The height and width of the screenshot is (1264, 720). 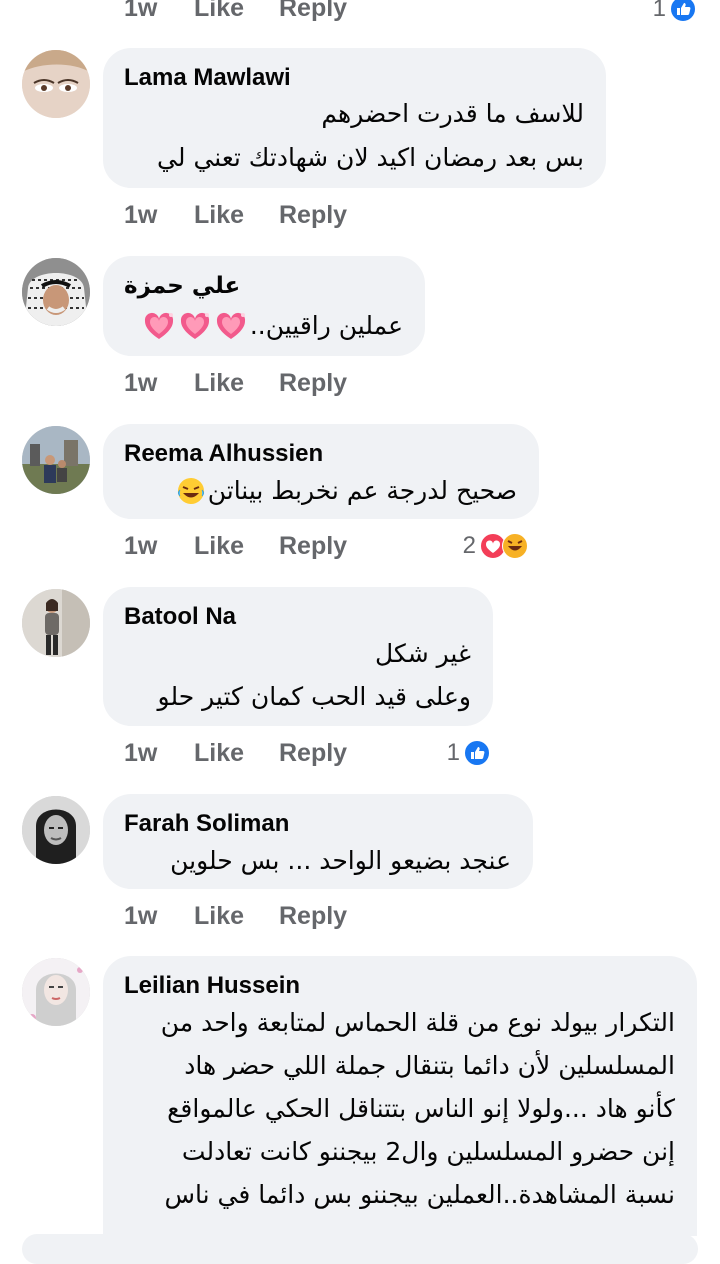 I want to click on comment-text-line: للاسف ما قدرت احضرهم, so click(x=452, y=113).